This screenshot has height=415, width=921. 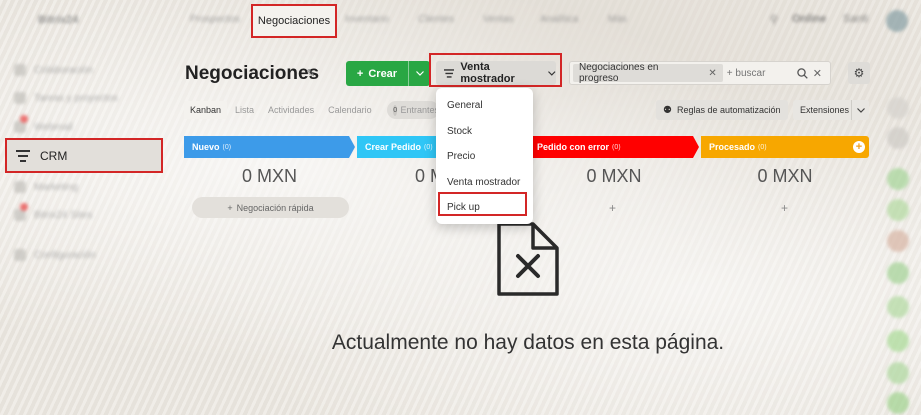 What do you see at coordinates (20, 70) in the screenshot?
I see `chat-icon` at bounding box center [20, 70].